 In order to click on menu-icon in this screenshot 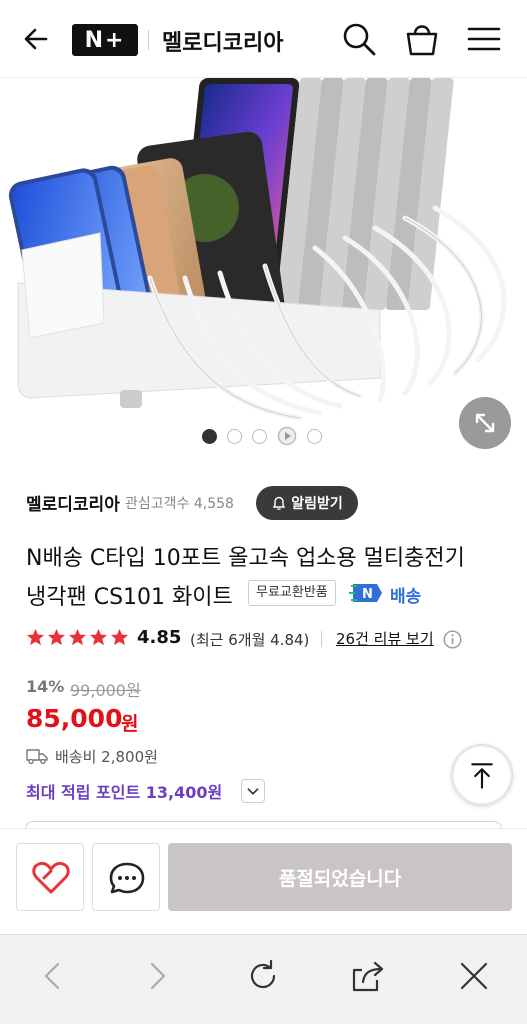, I will do `click(484, 39)`.